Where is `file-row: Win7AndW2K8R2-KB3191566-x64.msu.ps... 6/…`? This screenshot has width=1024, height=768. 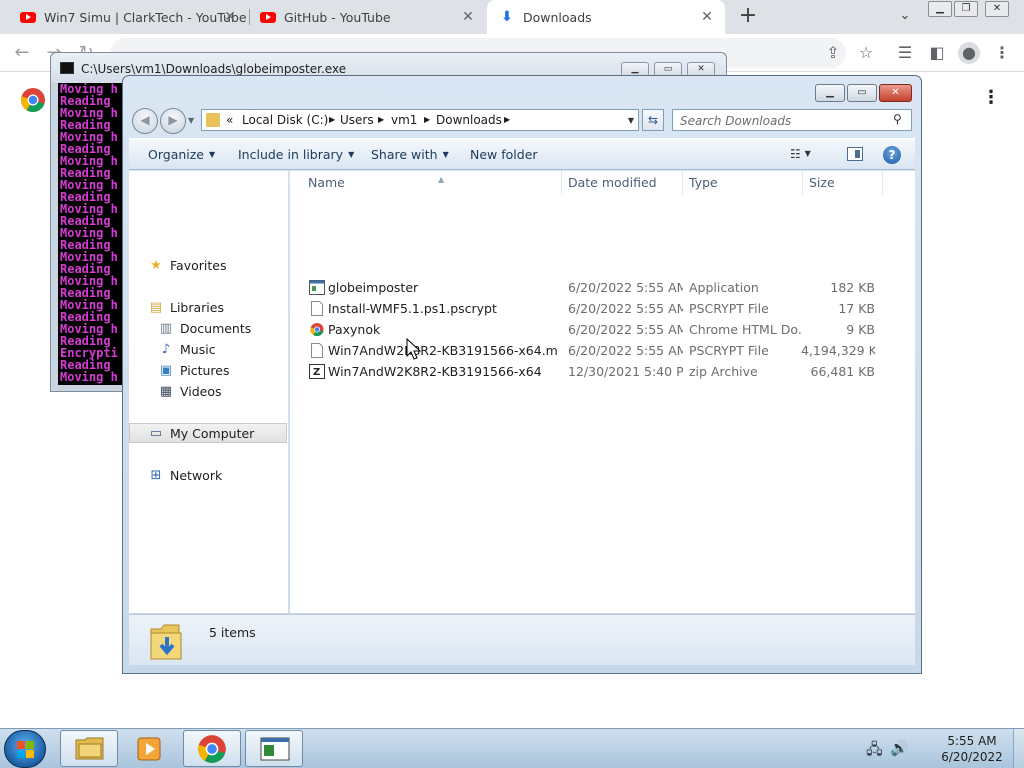
file-row: Win7AndW2K8R2-KB3191566-x64.msu.ps... 6/… is located at coordinates (602, 350).